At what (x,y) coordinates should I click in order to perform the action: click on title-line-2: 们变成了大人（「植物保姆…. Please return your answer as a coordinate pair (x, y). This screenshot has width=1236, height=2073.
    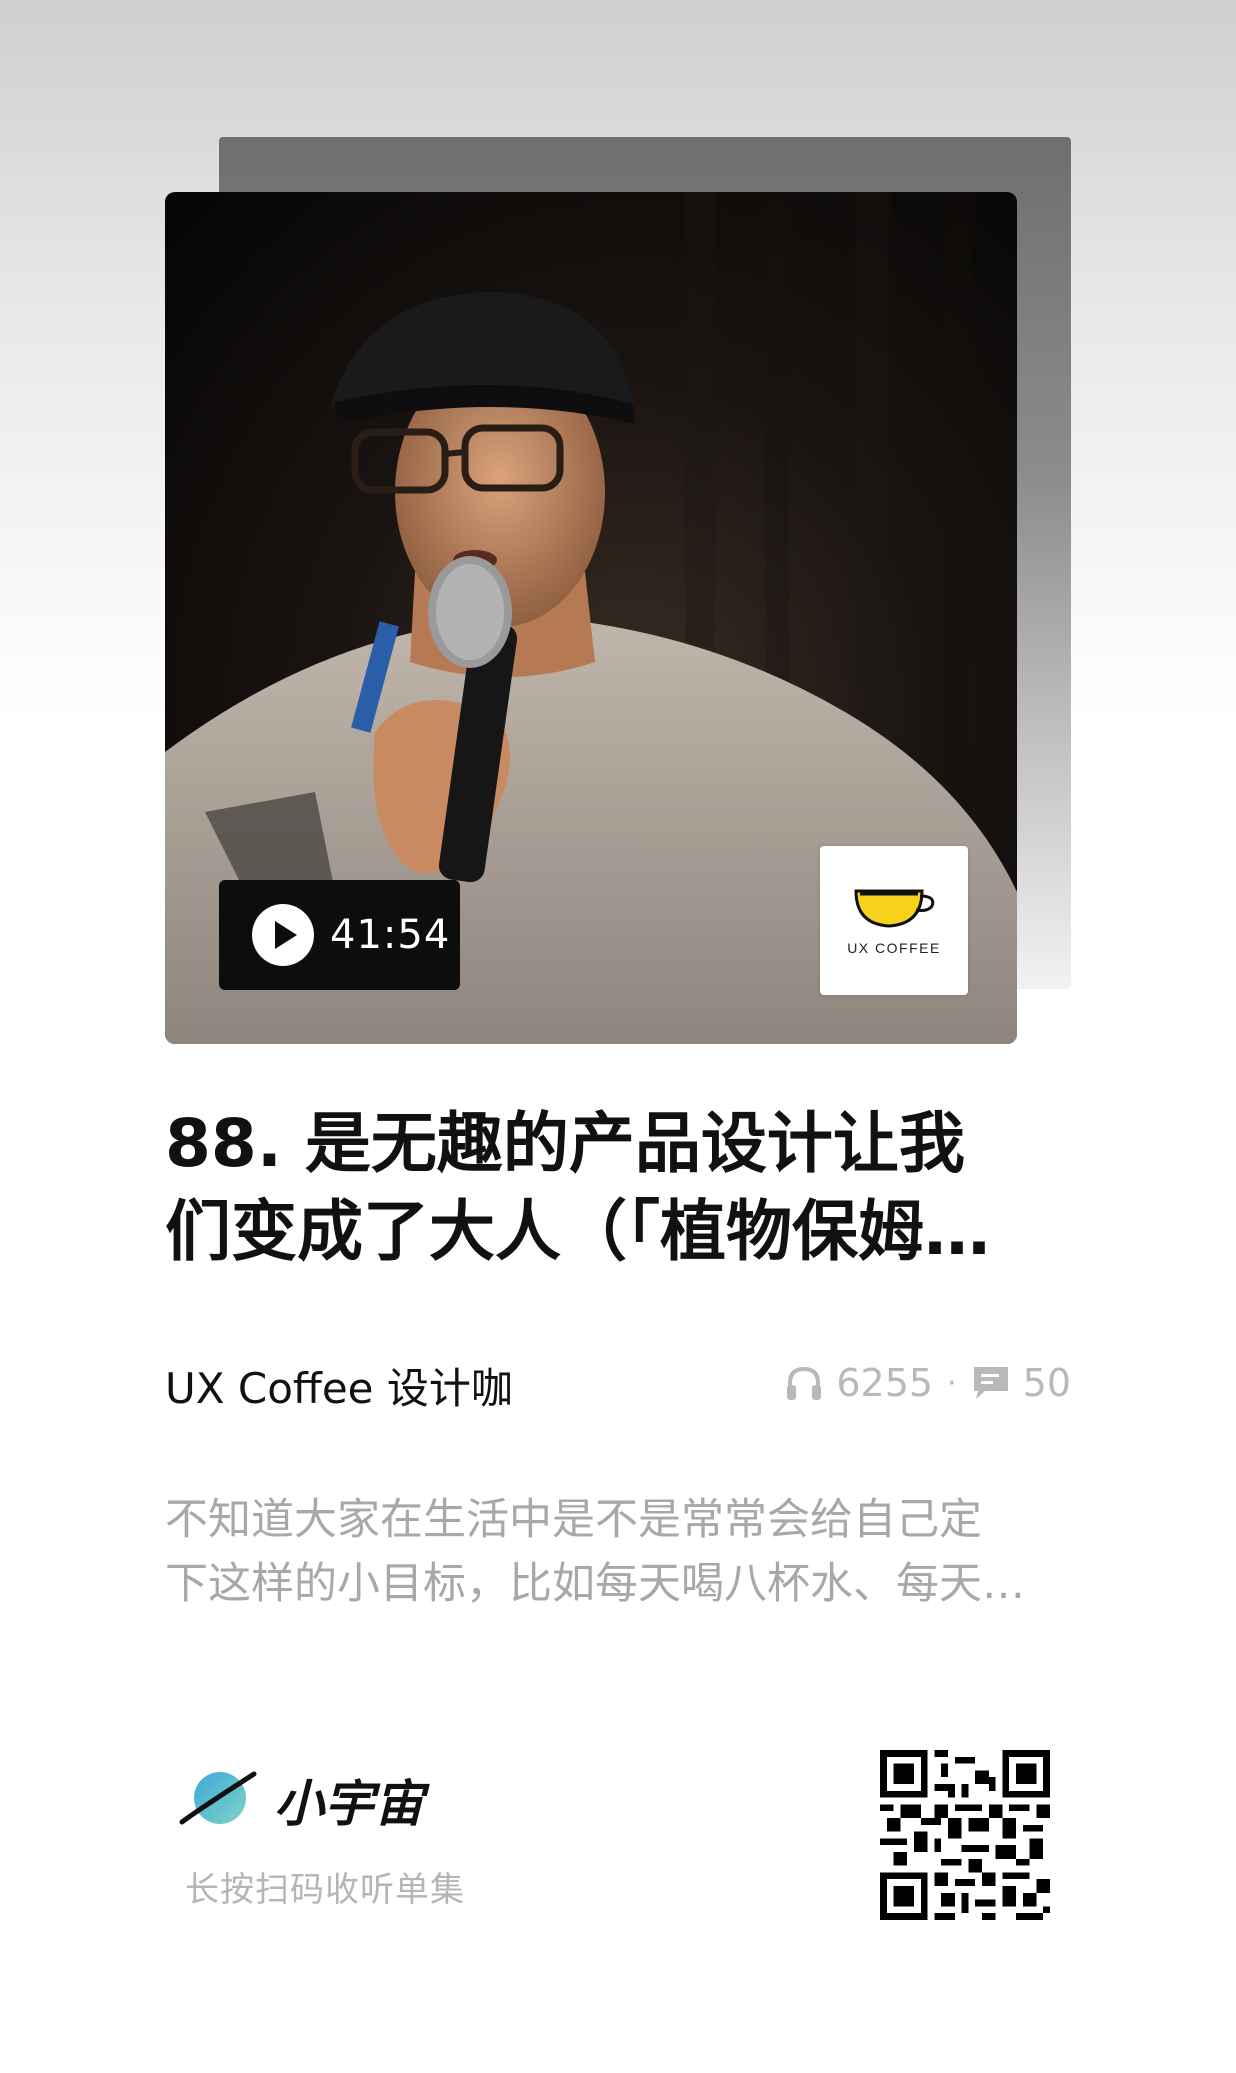
    Looking at the image, I should click on (577, 1231).